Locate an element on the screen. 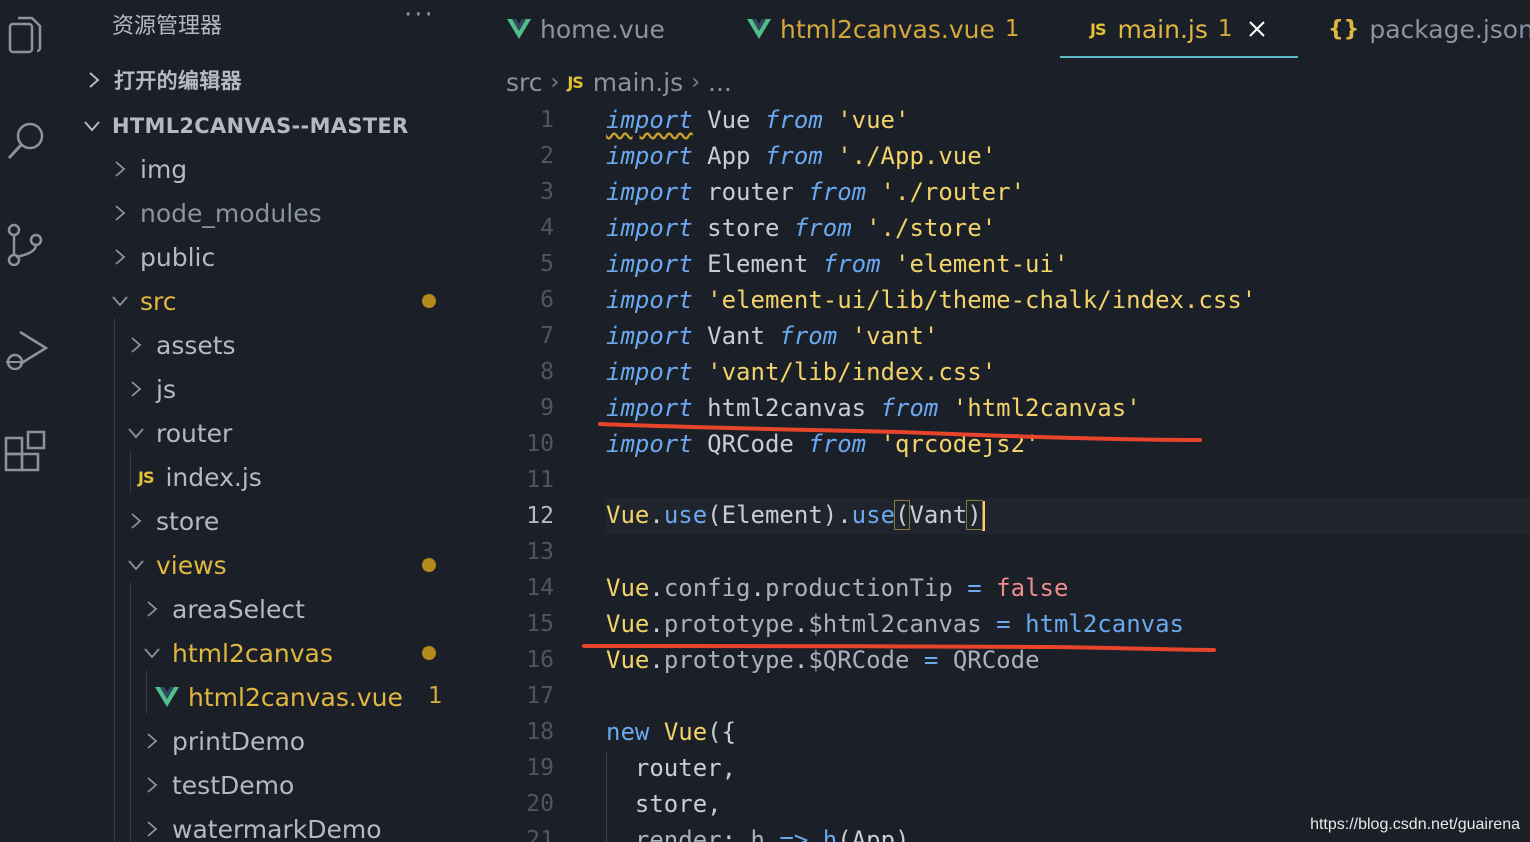 The width and height of the screenshot is (1530, 842). tree-item-img: img is located at coordinates (271, 169).